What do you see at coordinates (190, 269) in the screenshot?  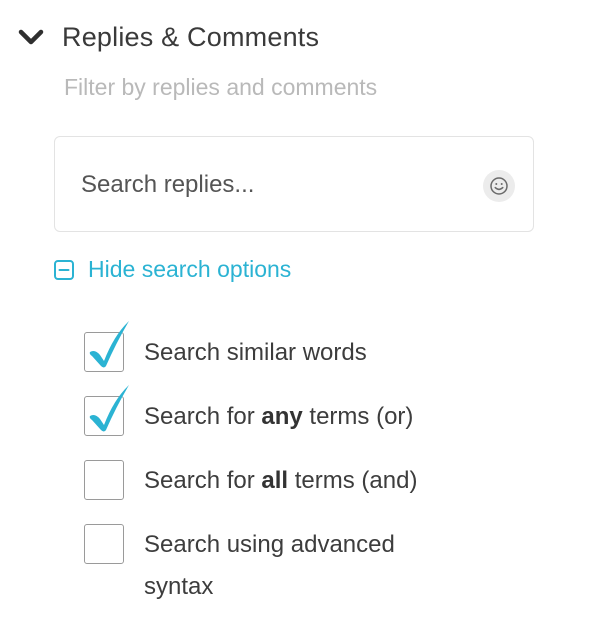 I see `hide-search-options-label: Hide search options` at bounding box center [190, 269].